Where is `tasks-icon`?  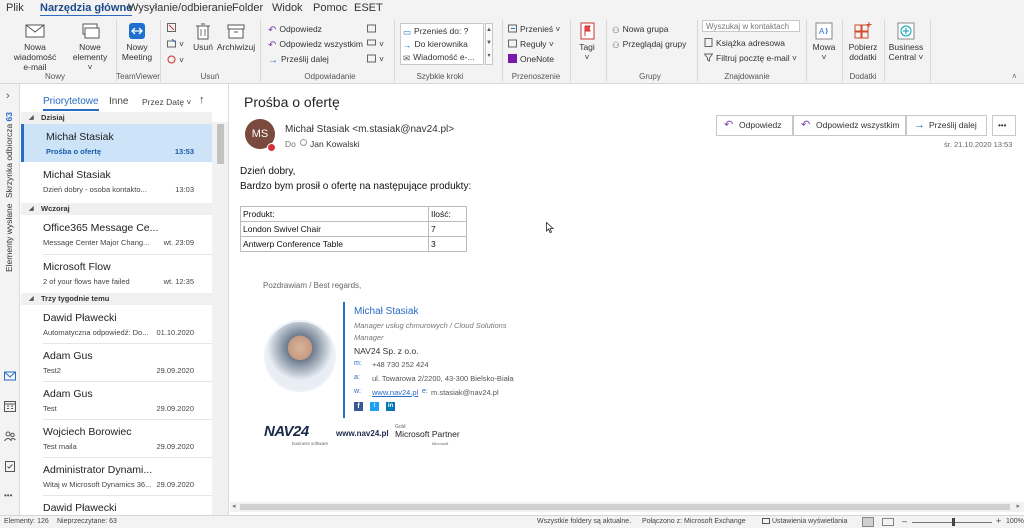
tasks-icon is located at coordinates (10, 466).